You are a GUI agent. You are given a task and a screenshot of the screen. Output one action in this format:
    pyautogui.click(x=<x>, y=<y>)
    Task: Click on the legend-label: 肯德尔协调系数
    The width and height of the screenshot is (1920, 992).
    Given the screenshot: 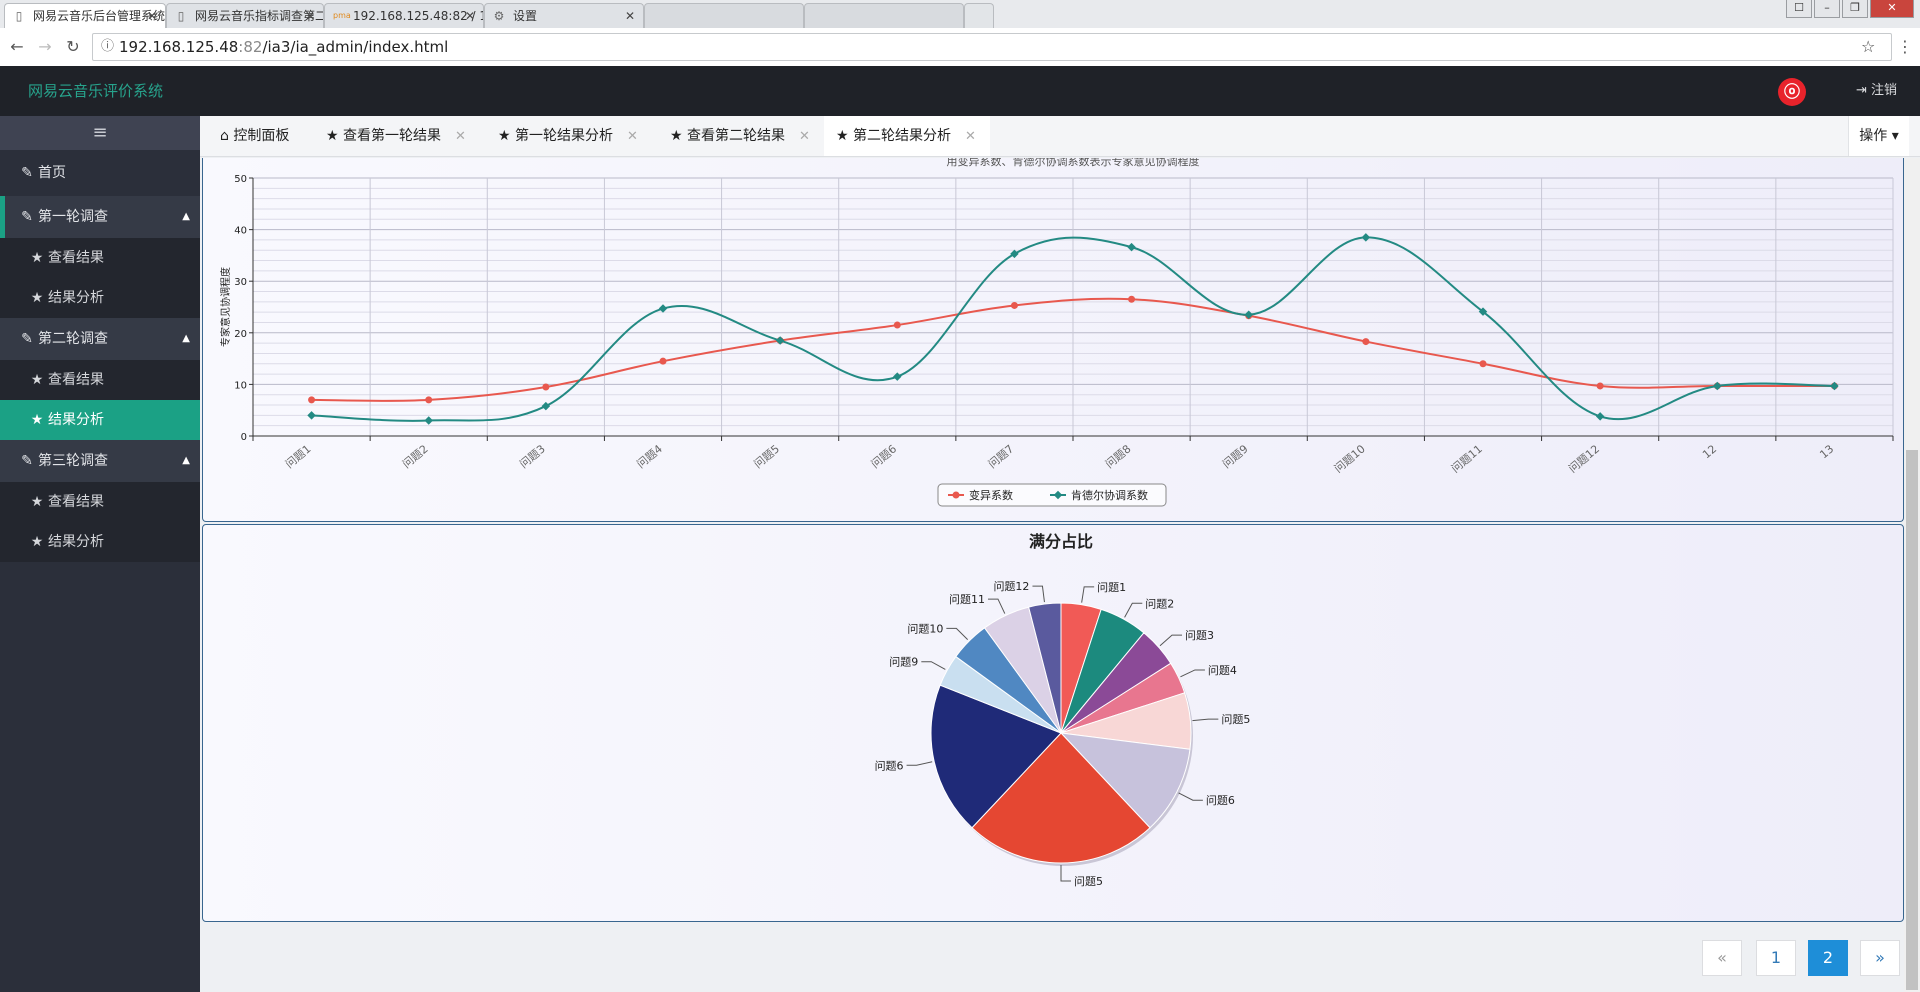 What is the action you would take?
    pyautogui.click(x=1109, y=495)
    